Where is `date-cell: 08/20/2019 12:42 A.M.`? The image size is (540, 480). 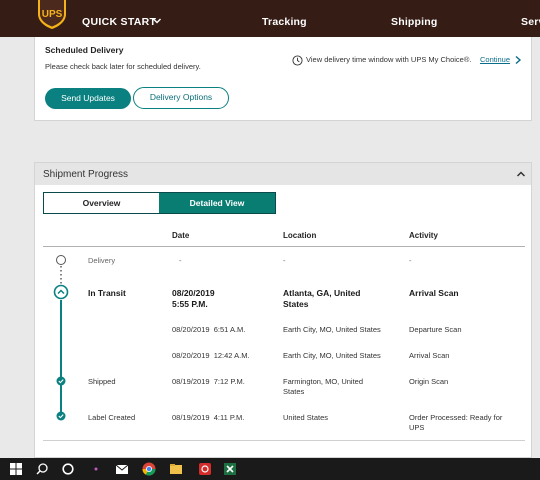
date-cell: 08/20/2019 12:42 A.M. is located at coordinates (211, 355).